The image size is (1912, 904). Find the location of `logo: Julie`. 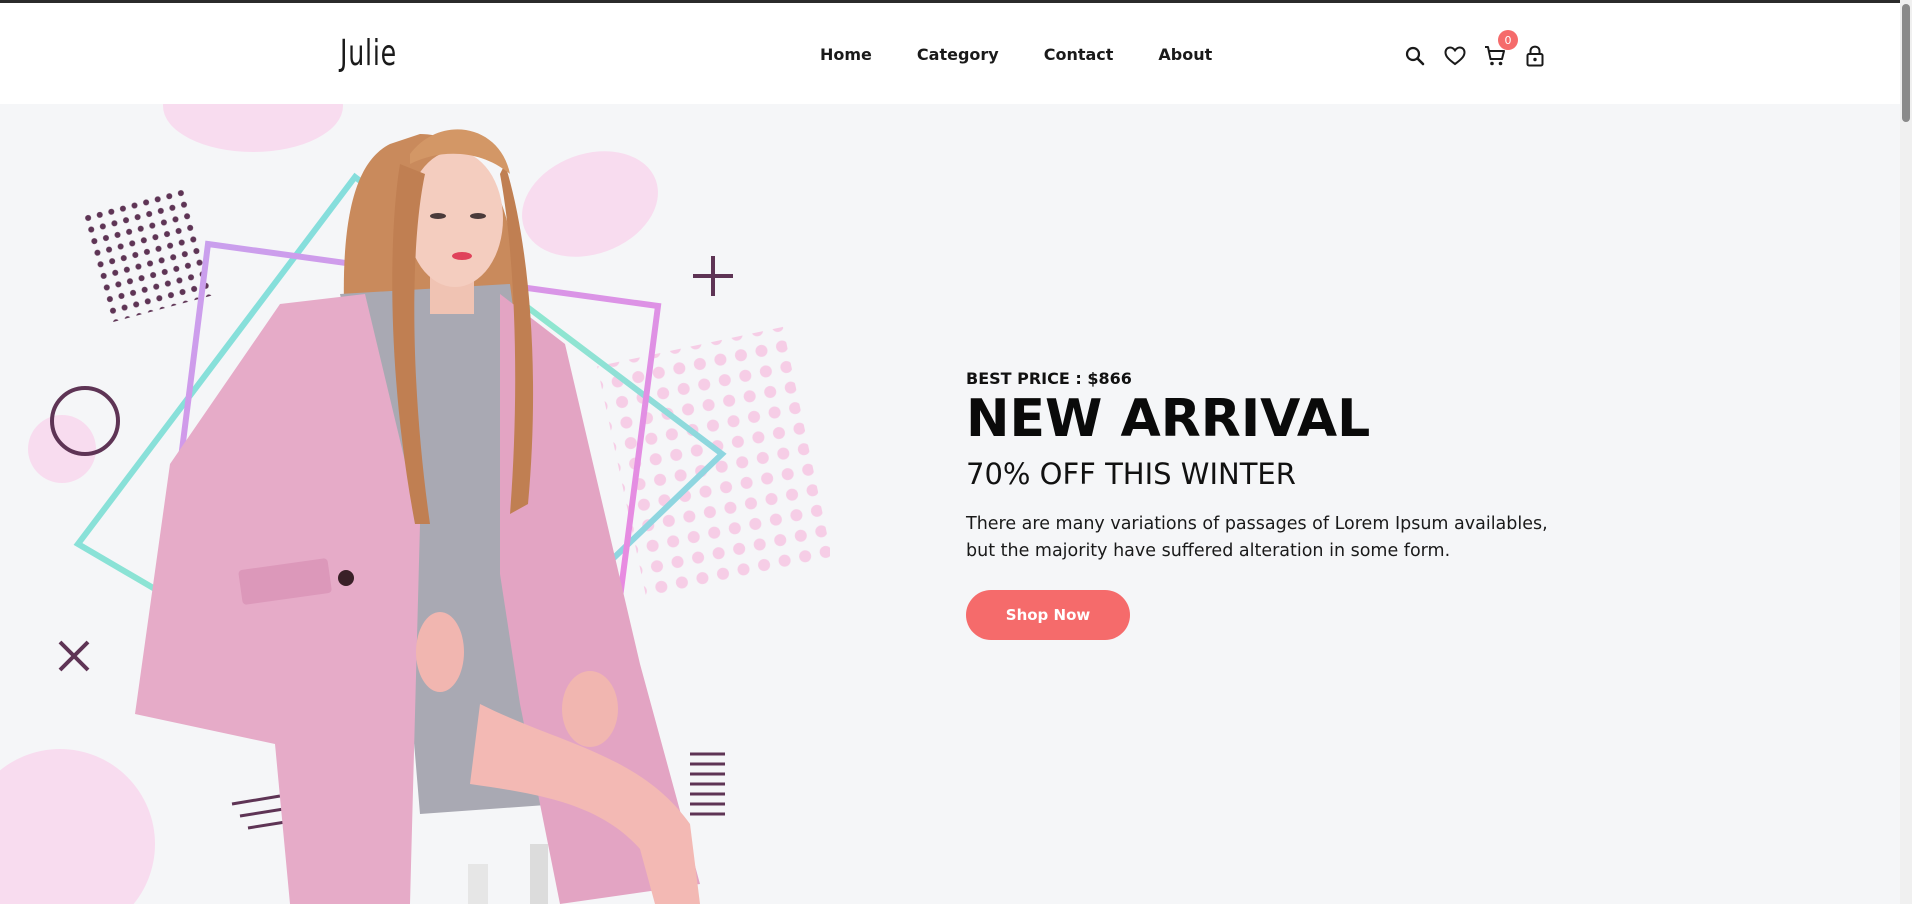

logo: Julie is located at coordinates (368, 53).